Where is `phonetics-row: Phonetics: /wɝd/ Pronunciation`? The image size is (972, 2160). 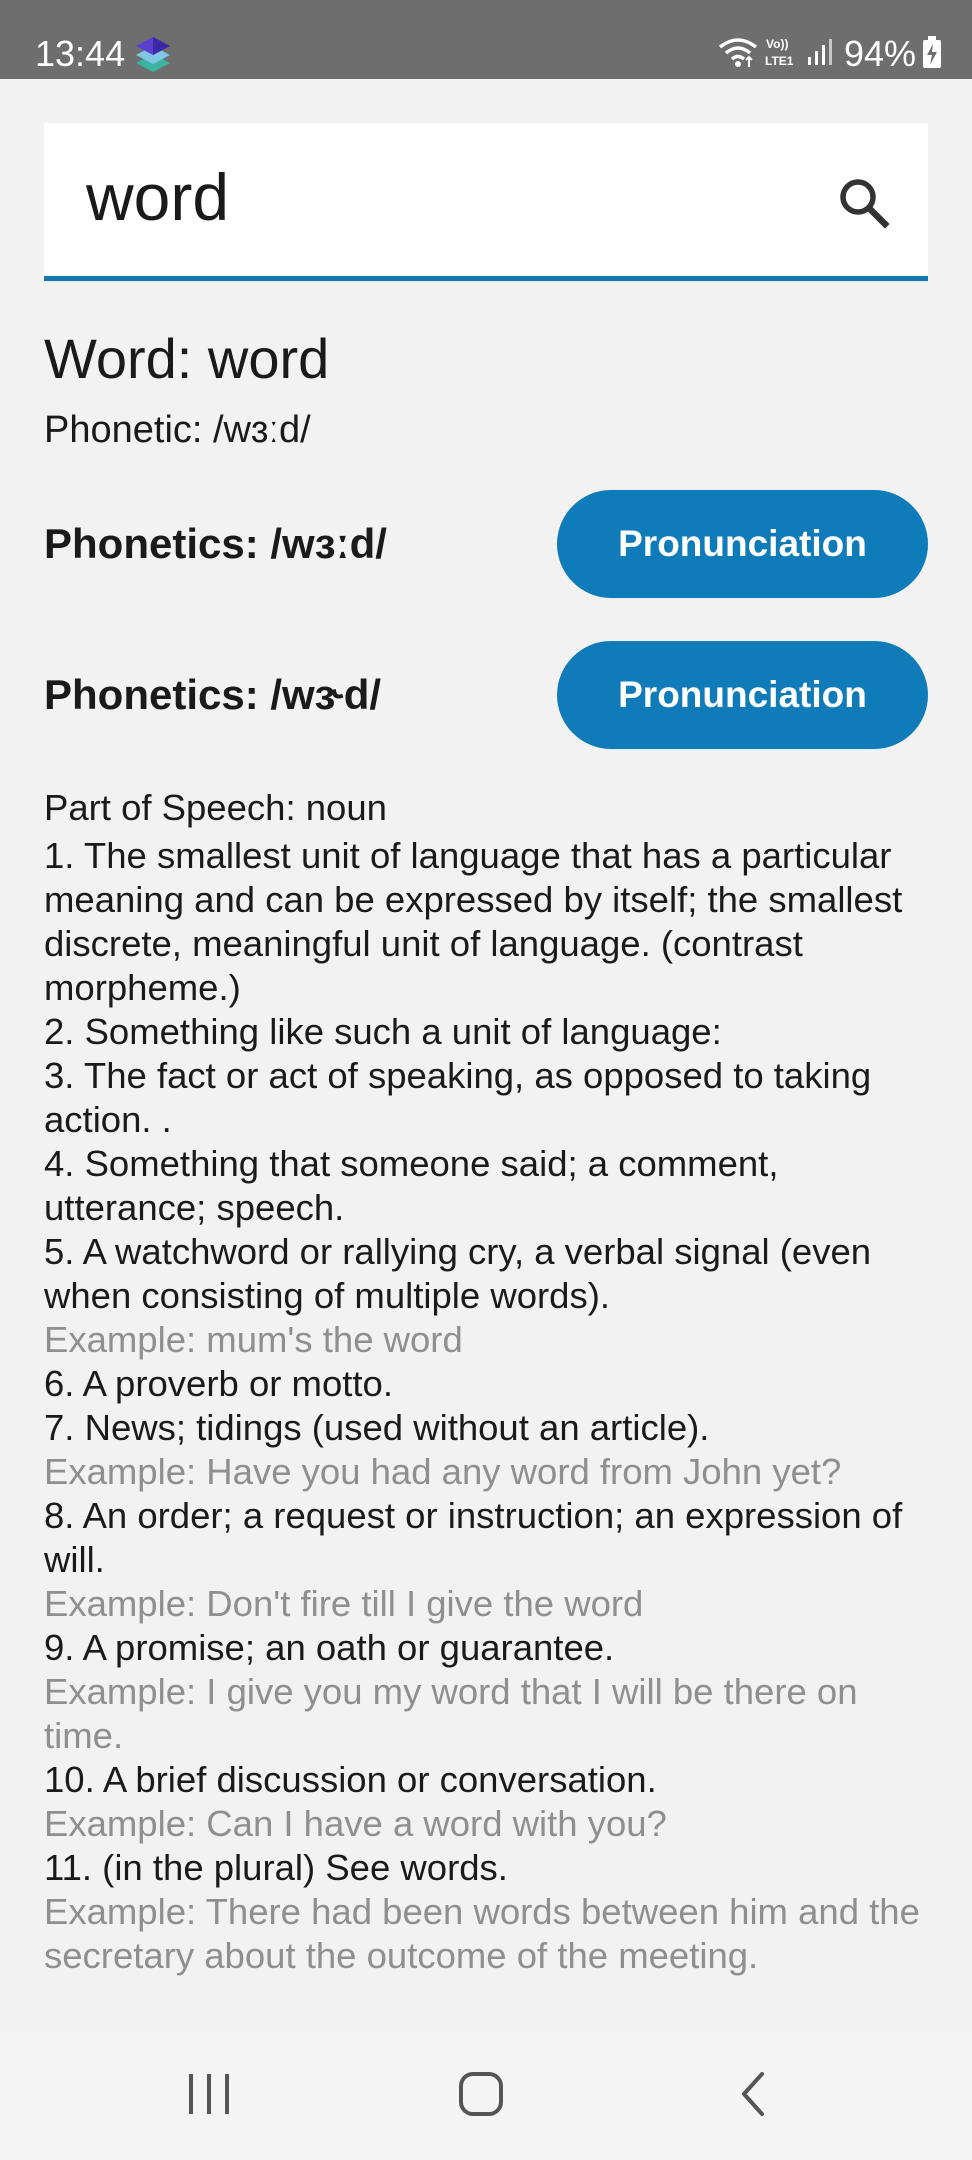
phonetics-row: Phonetics: /wɝd/ Pronunciation is located at coordinates (486, 695).